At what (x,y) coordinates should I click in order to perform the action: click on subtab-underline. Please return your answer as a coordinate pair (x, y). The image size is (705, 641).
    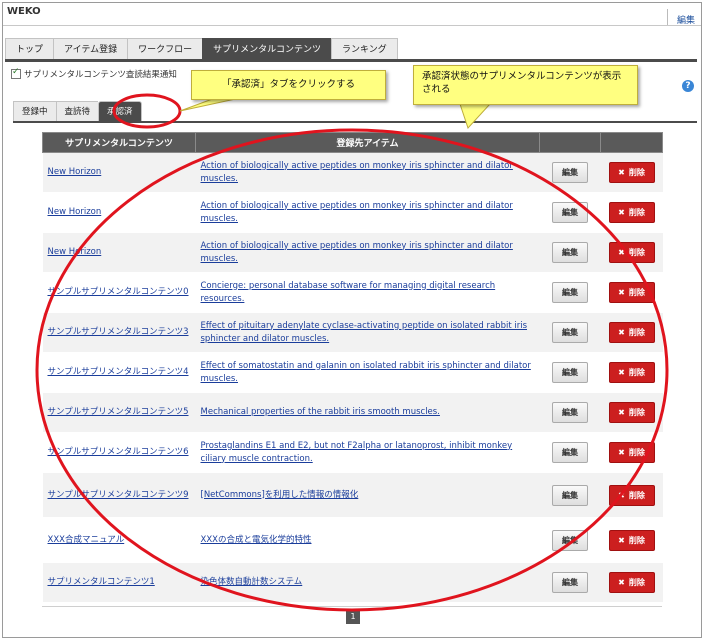
    Looking at the image, I should click on (355, 122).